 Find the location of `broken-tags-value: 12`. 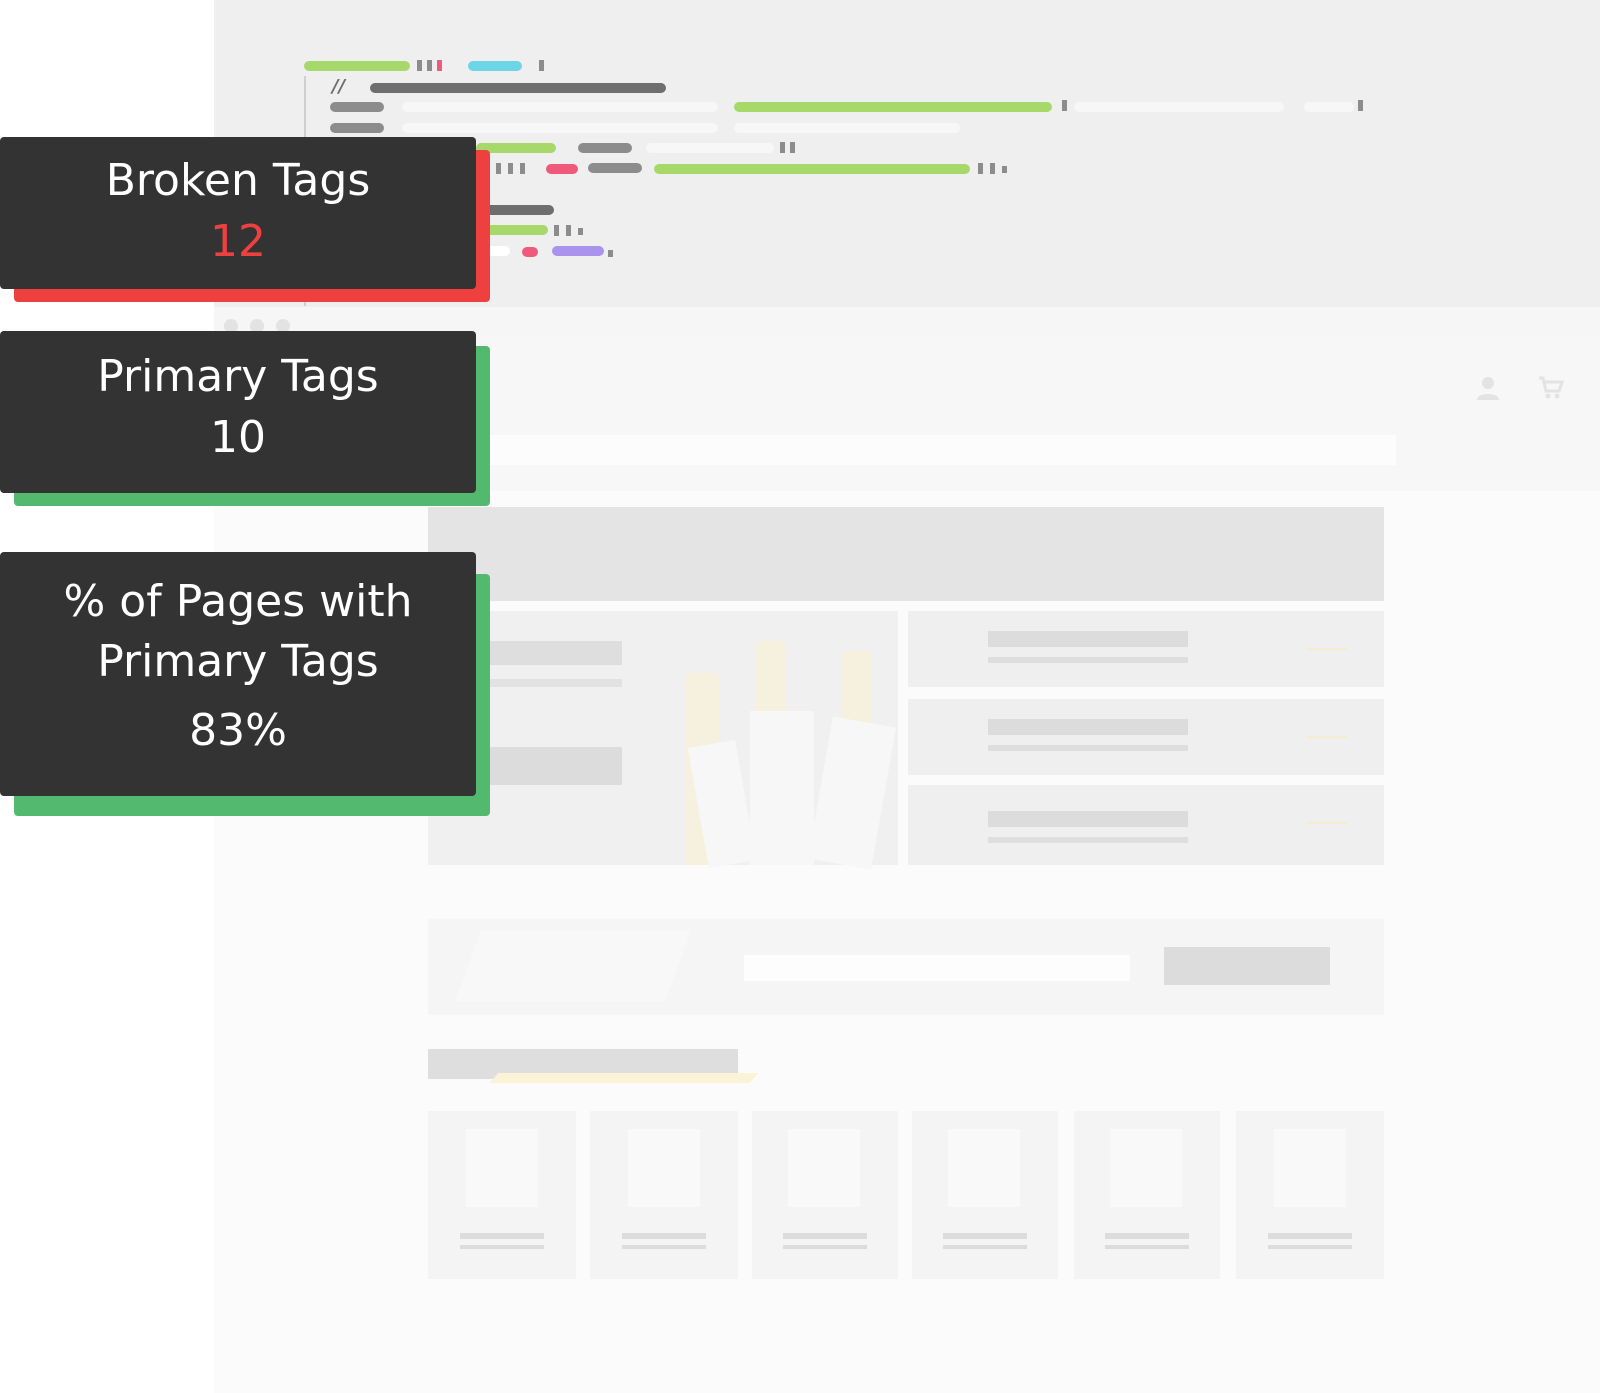

broken-tags-value: 12 is located at coordinates (238, 241).